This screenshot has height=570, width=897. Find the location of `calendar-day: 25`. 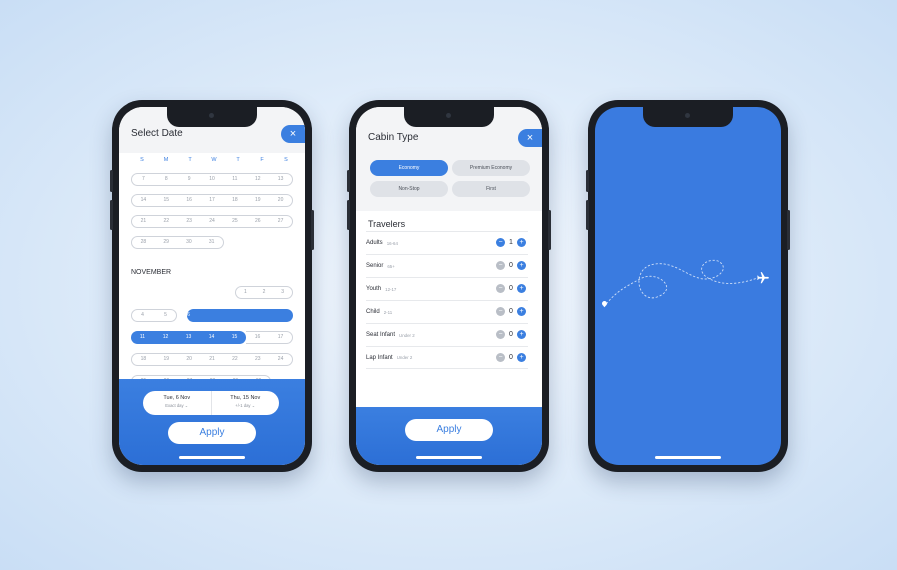

calendar-day: 25 is located at coordinates (234, 221).